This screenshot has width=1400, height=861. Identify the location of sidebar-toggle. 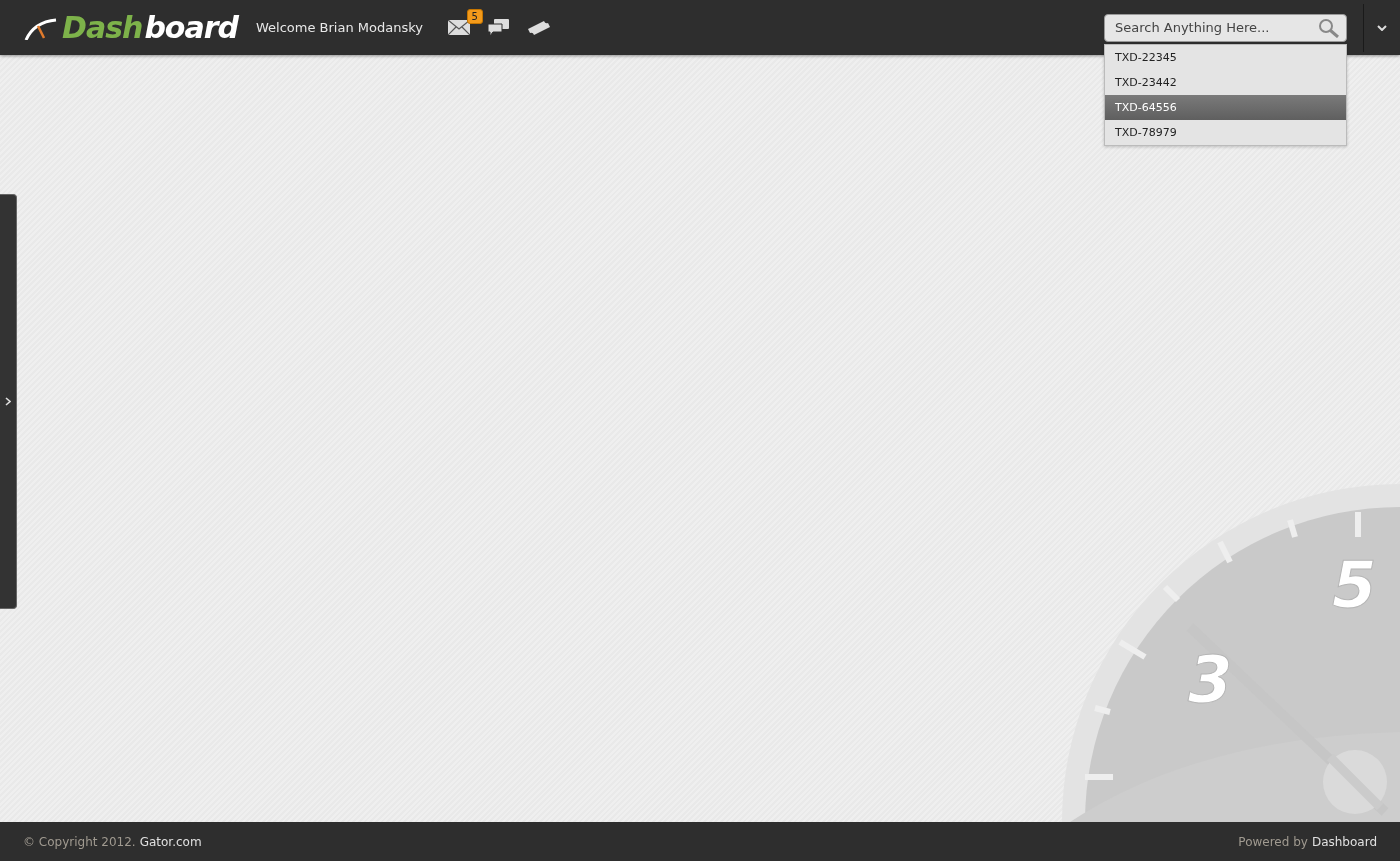
(8, 401).